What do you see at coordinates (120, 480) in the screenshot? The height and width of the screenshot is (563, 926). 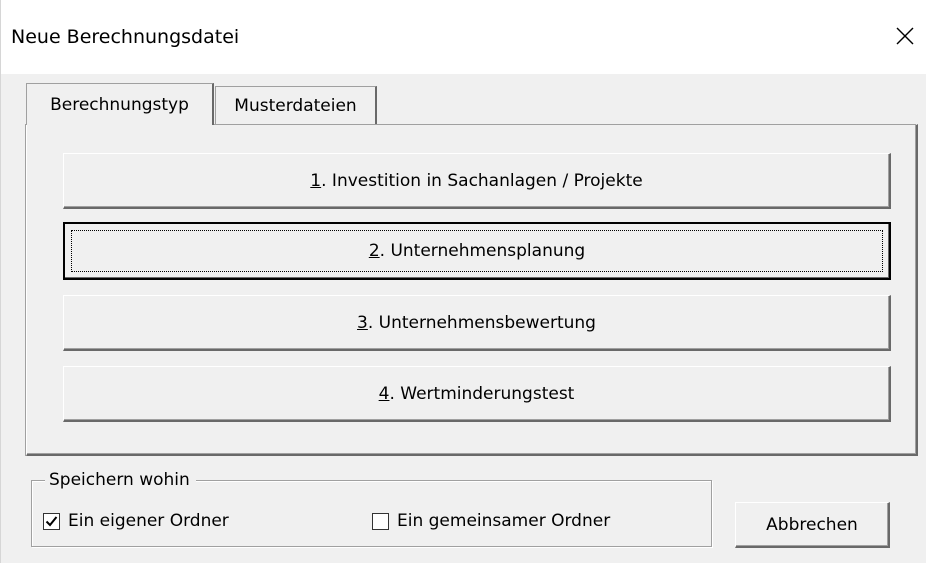 I see `save-location-legend: Speichern wohin` at bounding box center [120, 480].